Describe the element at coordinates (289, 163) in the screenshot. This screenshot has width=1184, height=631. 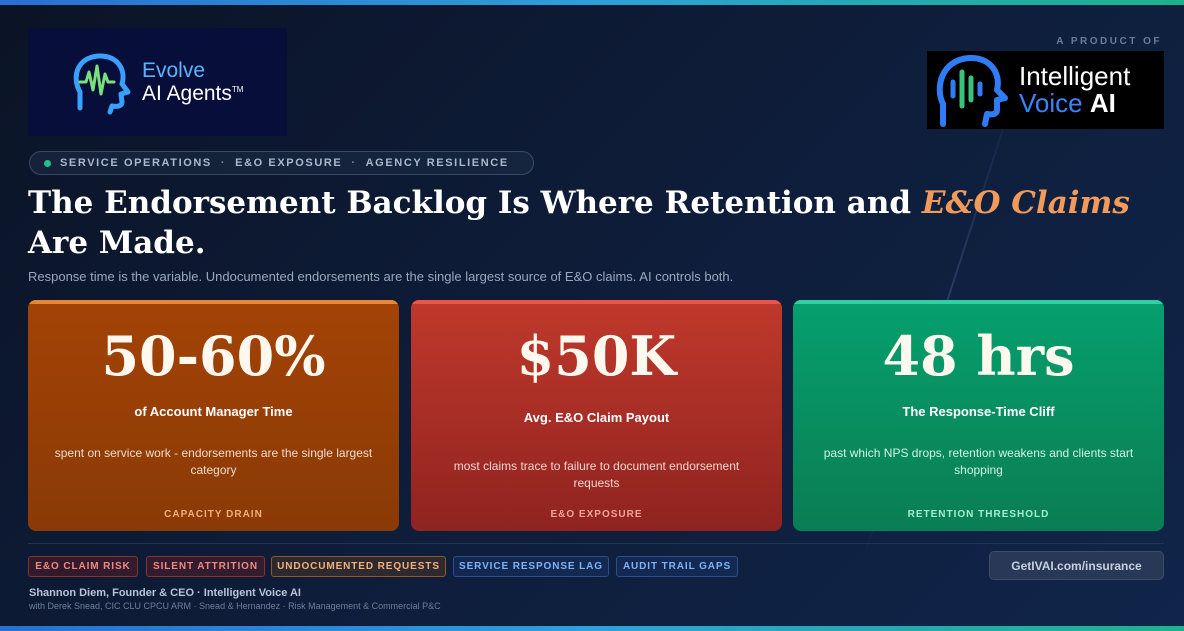
I see `pill-item-eo-exposure: E&O EXPOSURE` at that location.